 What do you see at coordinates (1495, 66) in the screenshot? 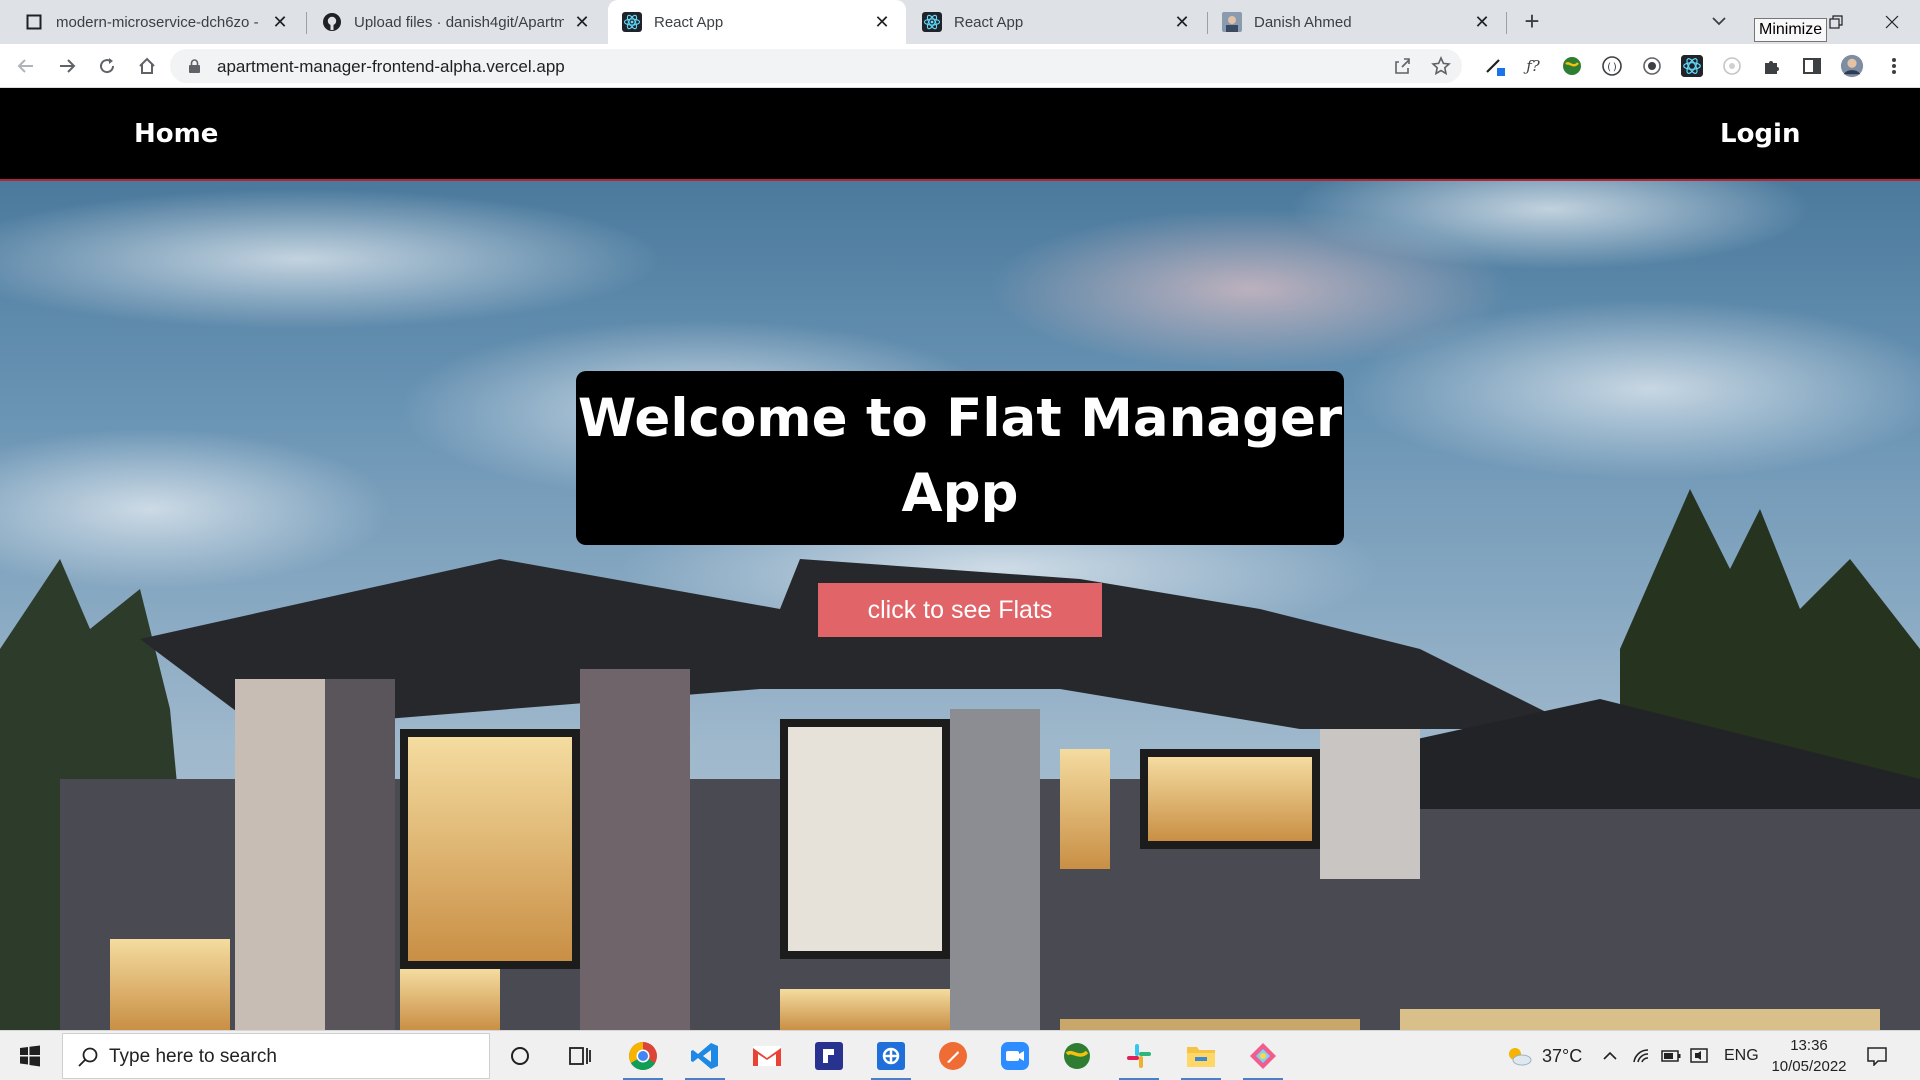
I see `pen-extension-icon` at bounding box center [1495, 66].